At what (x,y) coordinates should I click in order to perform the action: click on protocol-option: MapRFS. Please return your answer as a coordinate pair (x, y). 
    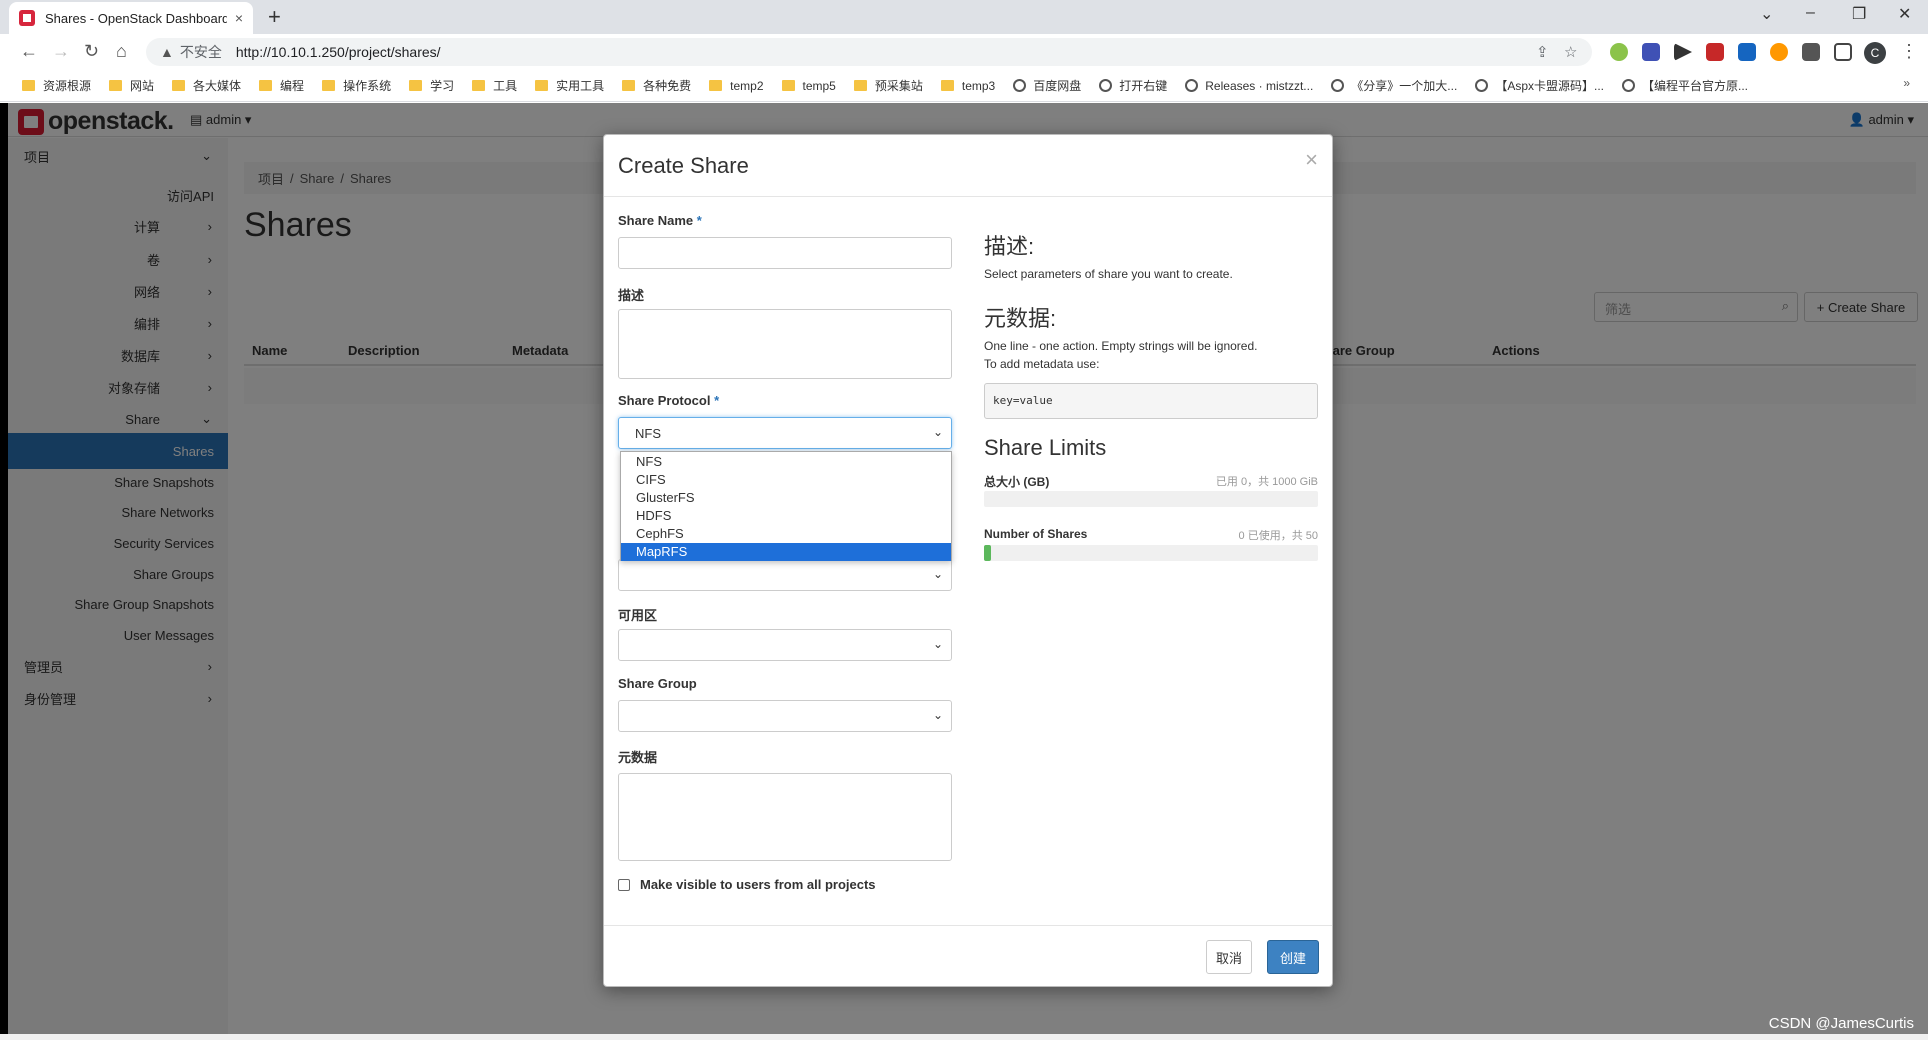
    Looking at the image, I should click on (786, 552).